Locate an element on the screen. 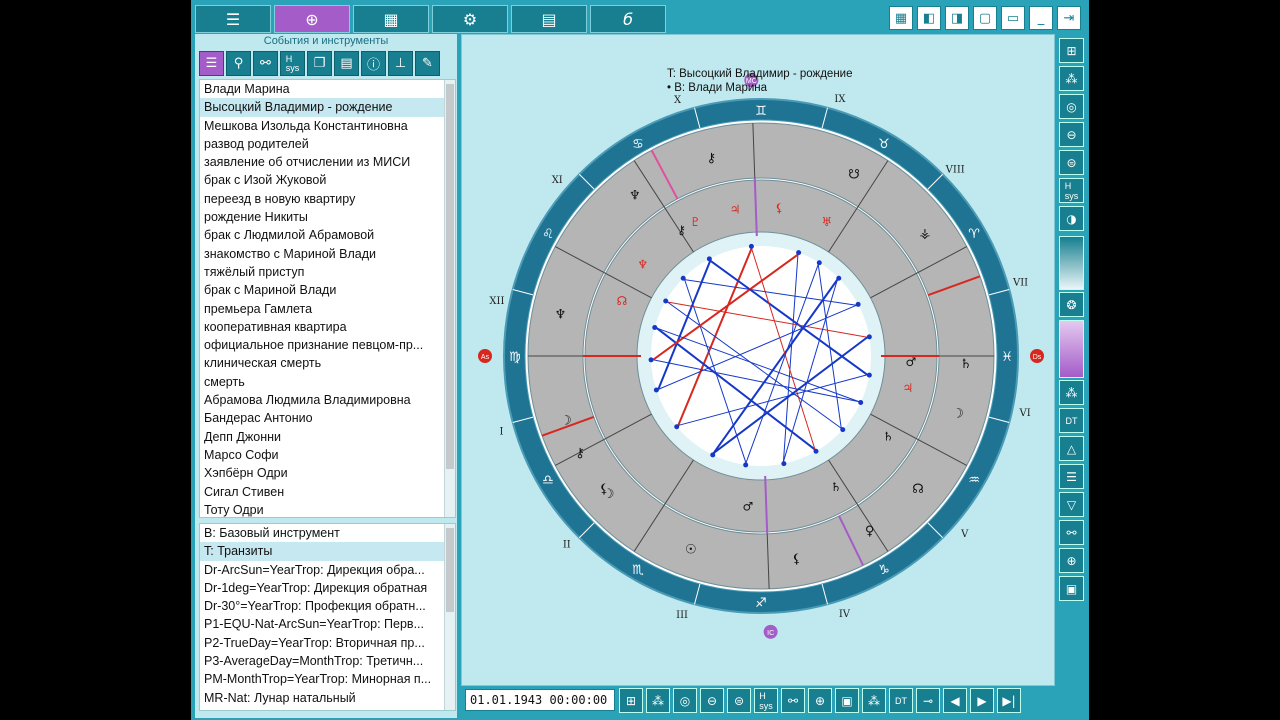  list-item: клиническая смерть is located at coordinates (327, 363).